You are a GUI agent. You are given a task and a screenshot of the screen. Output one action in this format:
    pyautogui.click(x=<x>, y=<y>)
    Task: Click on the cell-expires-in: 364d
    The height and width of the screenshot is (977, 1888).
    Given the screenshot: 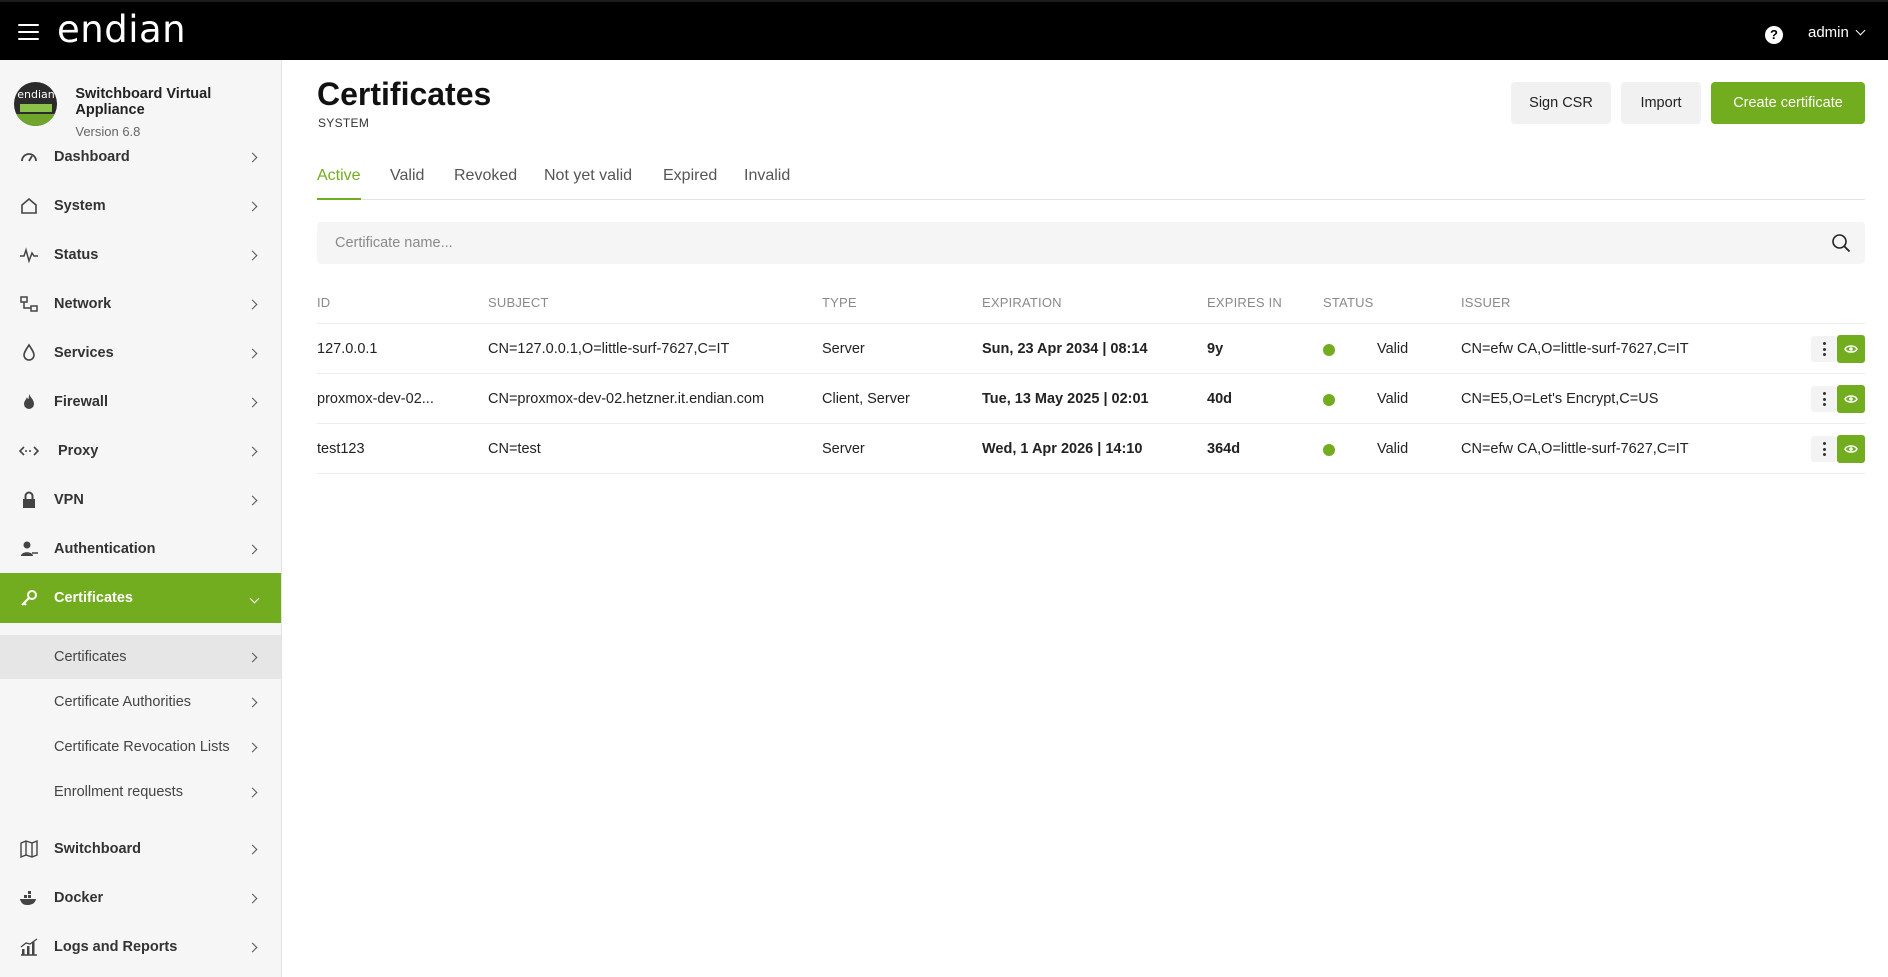 What is the action you would take?
    pyautogui.click(x=1224, y=449)
    